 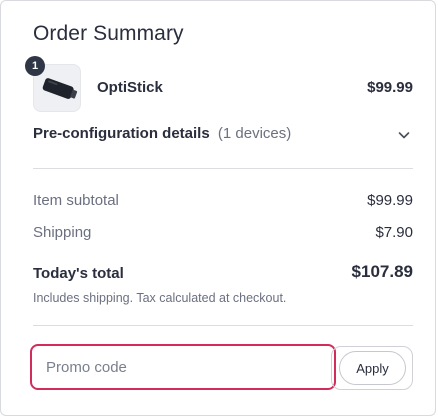 I want to click on product-name: OptiStick, so click(x=130, y=87).